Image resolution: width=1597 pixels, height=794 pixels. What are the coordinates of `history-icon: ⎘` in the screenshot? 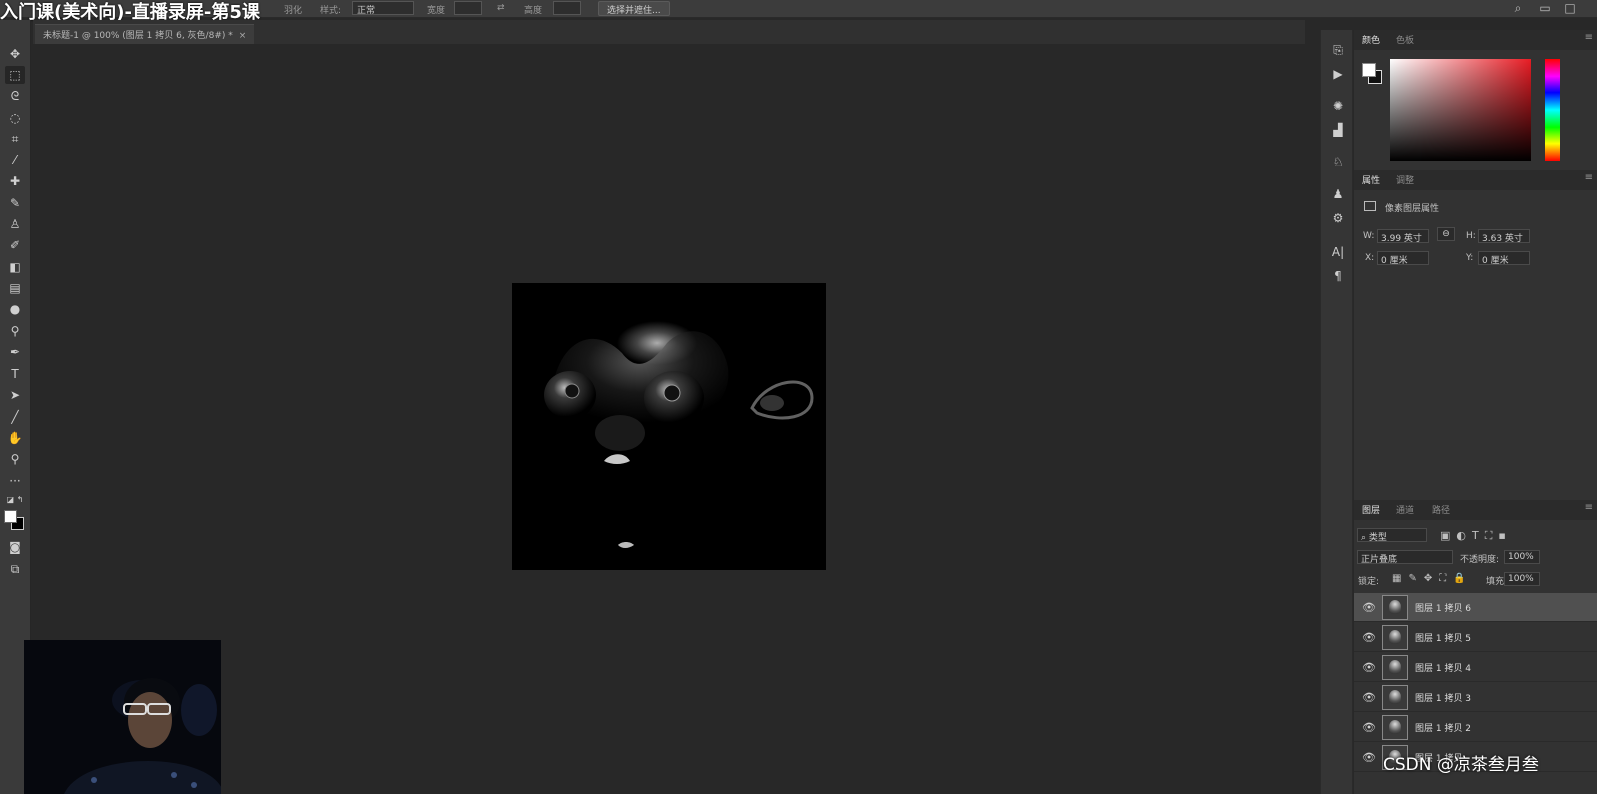 It's located at (1338, 50).